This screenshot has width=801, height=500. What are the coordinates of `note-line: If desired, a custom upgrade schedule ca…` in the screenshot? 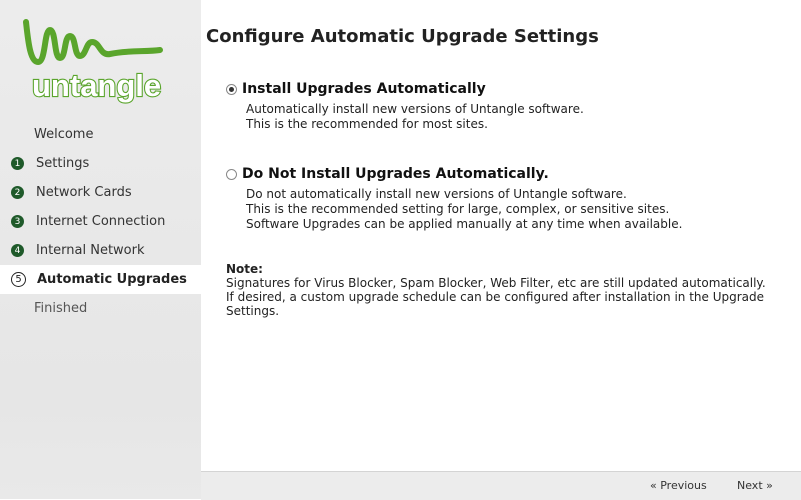 It's located at (495, 297).